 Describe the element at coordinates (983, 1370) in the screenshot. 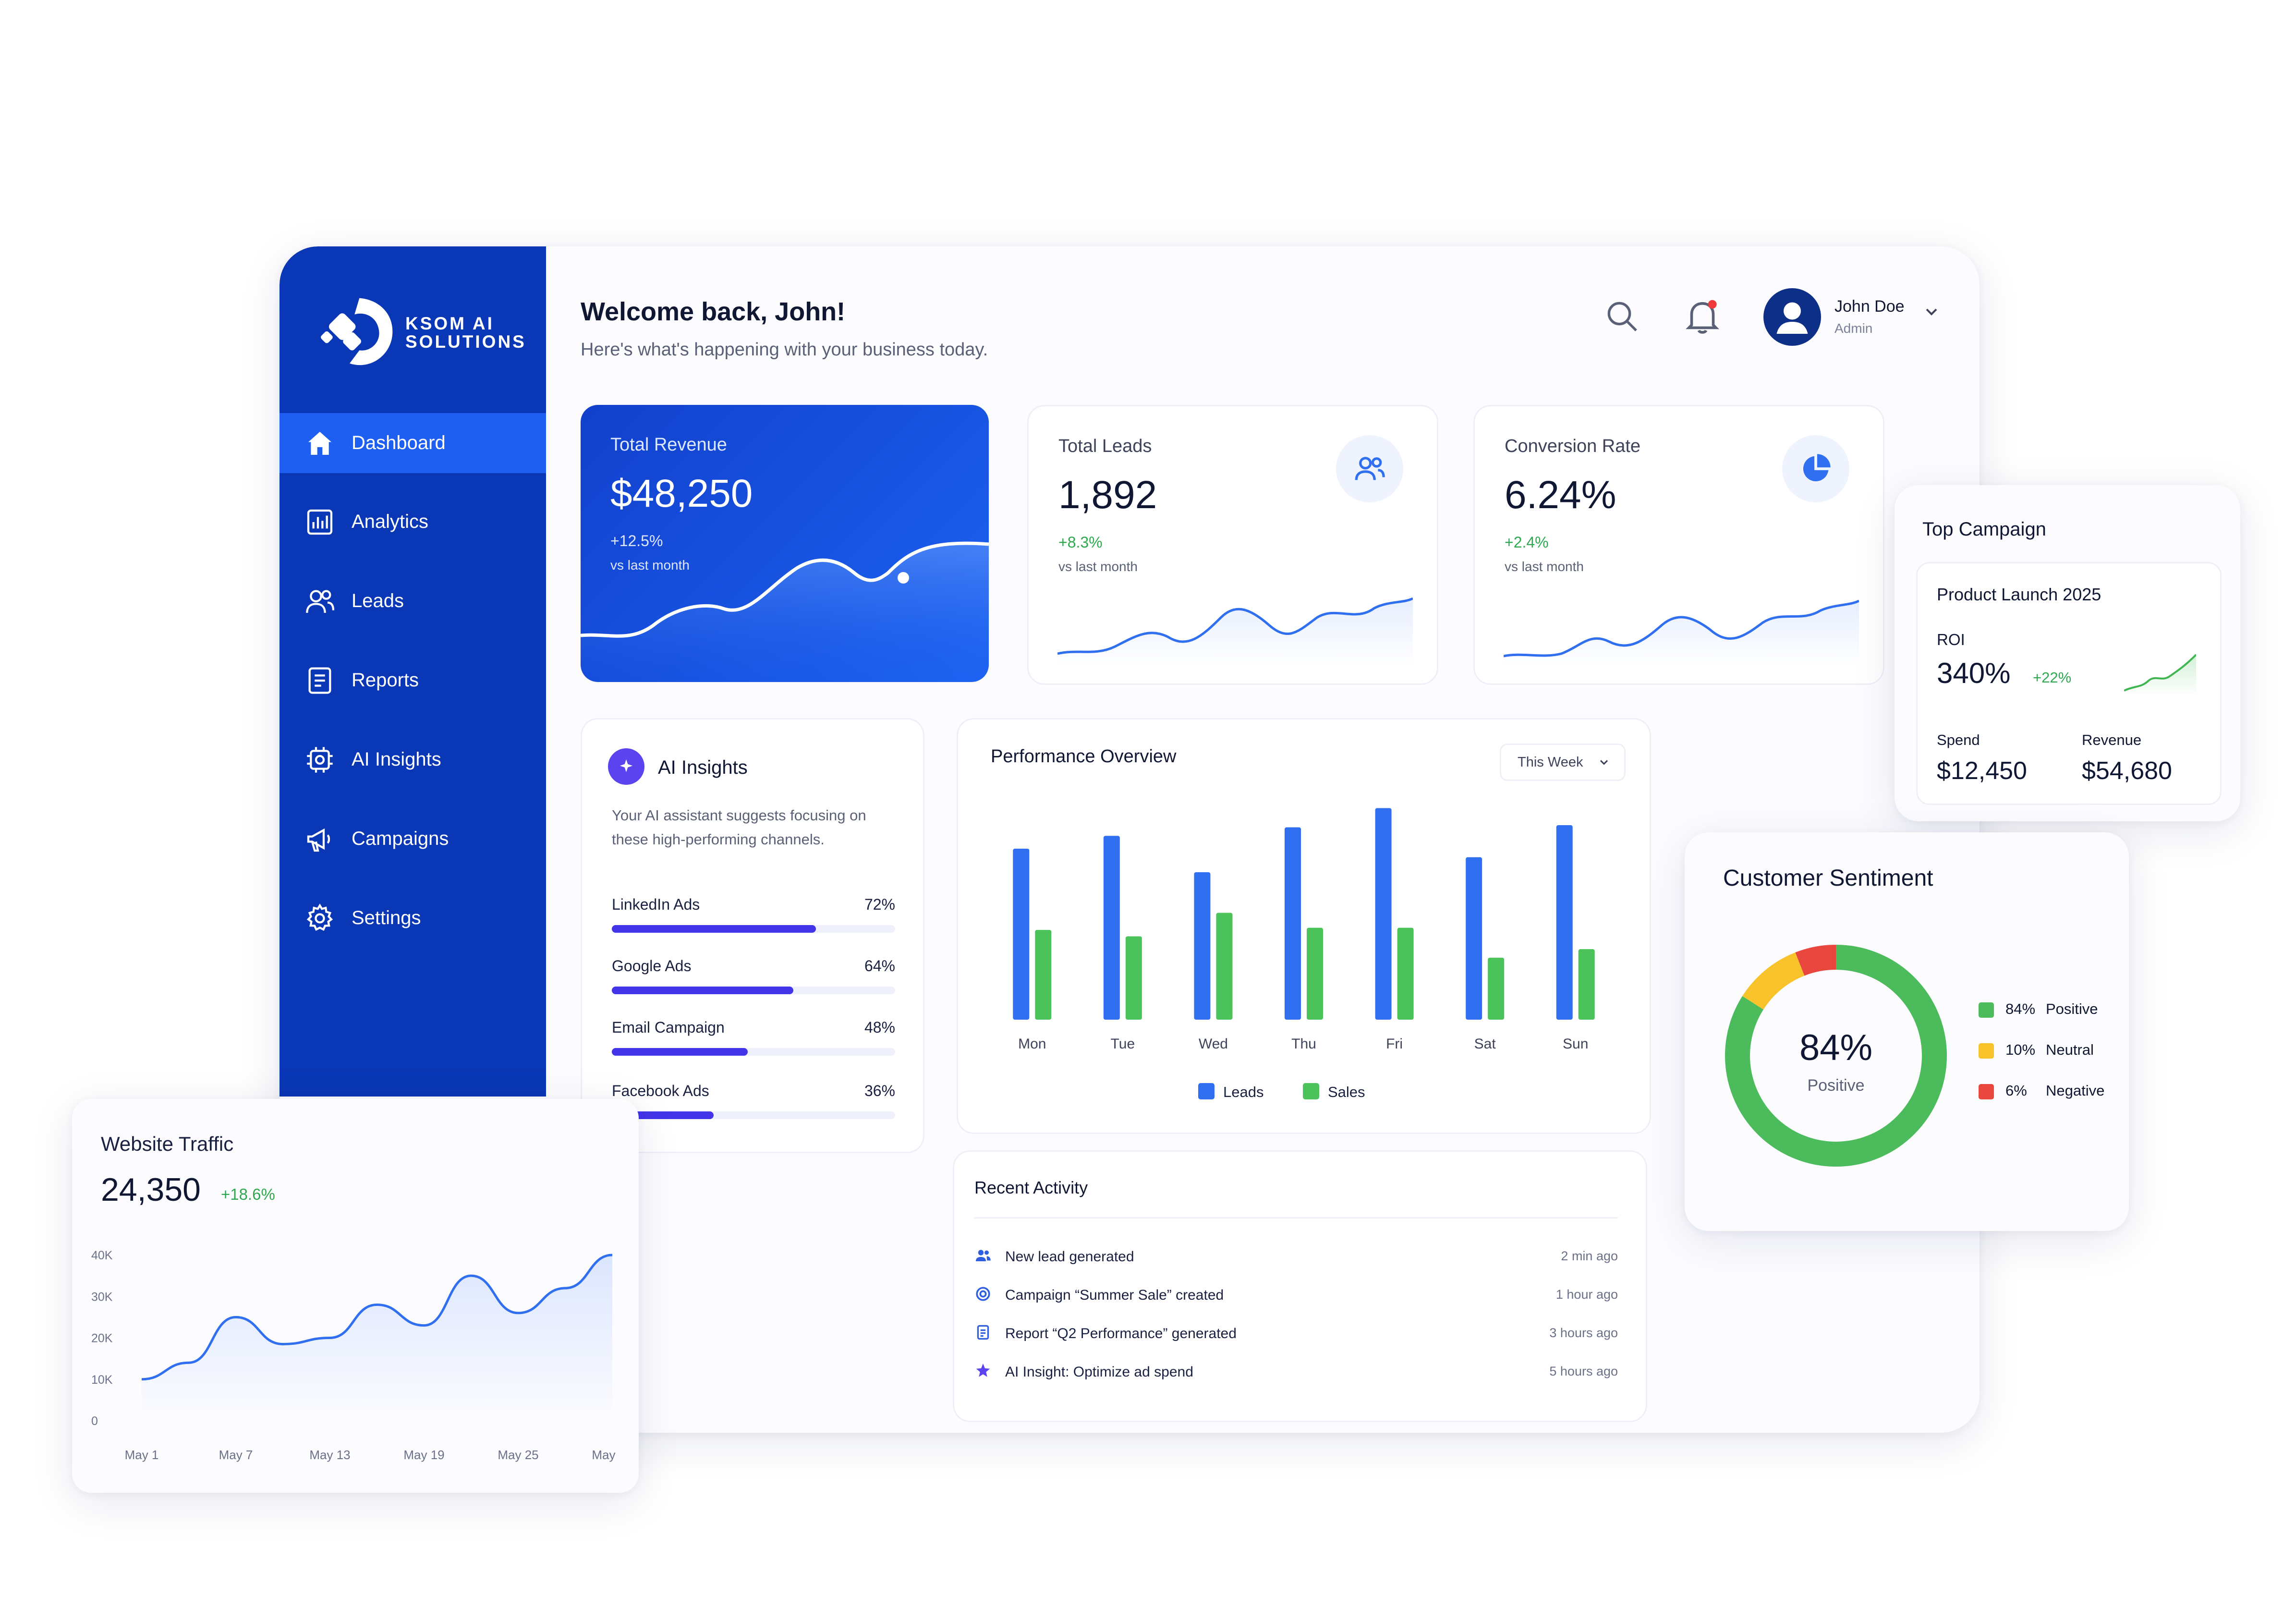

I see `sparkle-icon` at that location.